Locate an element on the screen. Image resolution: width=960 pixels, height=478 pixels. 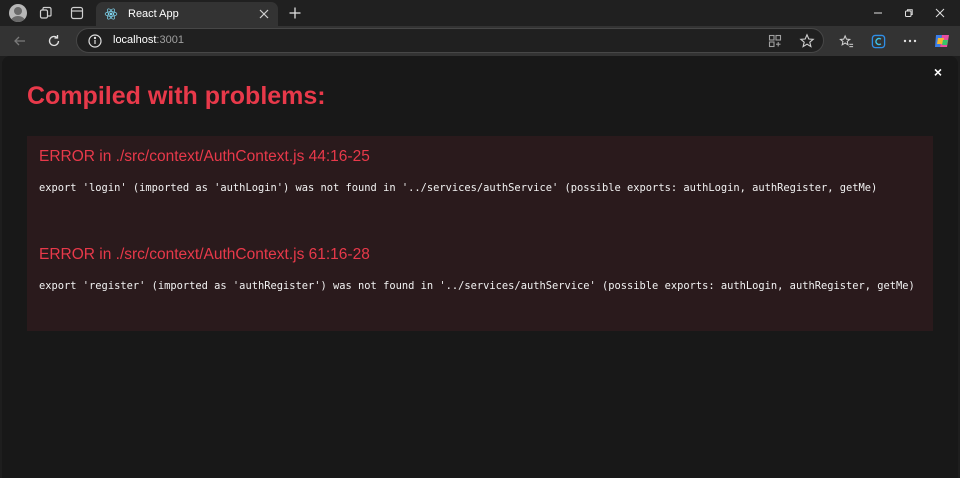
window-close-button is located at coordinates (940, 13).